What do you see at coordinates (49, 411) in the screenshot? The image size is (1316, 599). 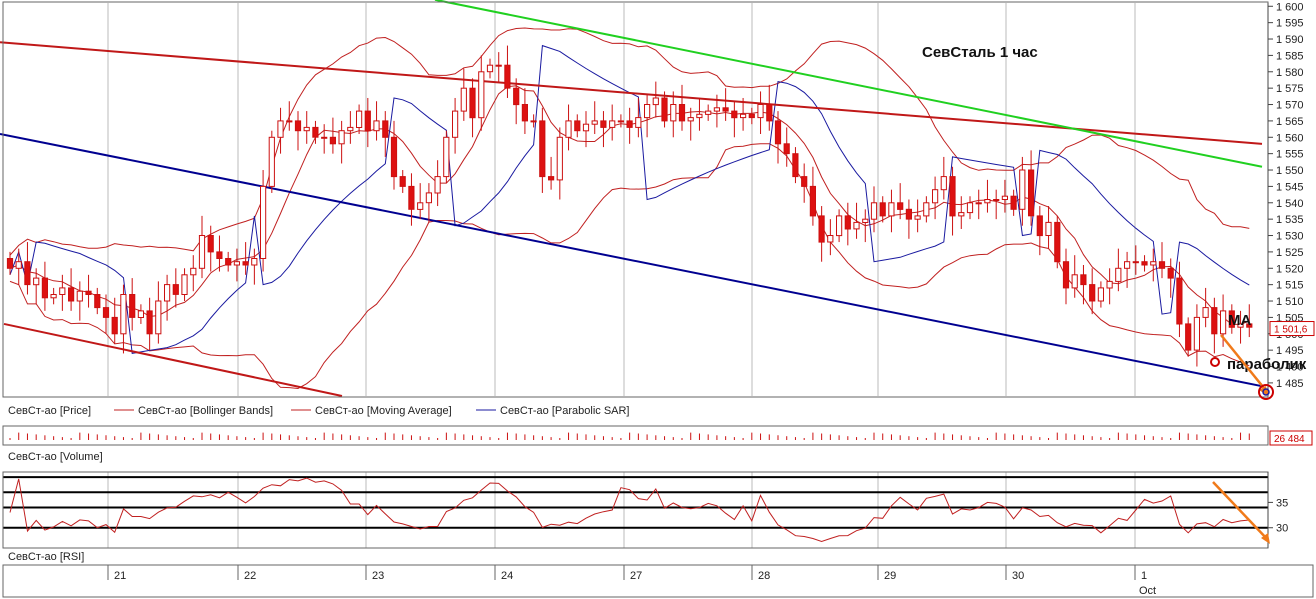 I see `legend-item: СевСт-ао [Price]` at bounding box center [49, 411].